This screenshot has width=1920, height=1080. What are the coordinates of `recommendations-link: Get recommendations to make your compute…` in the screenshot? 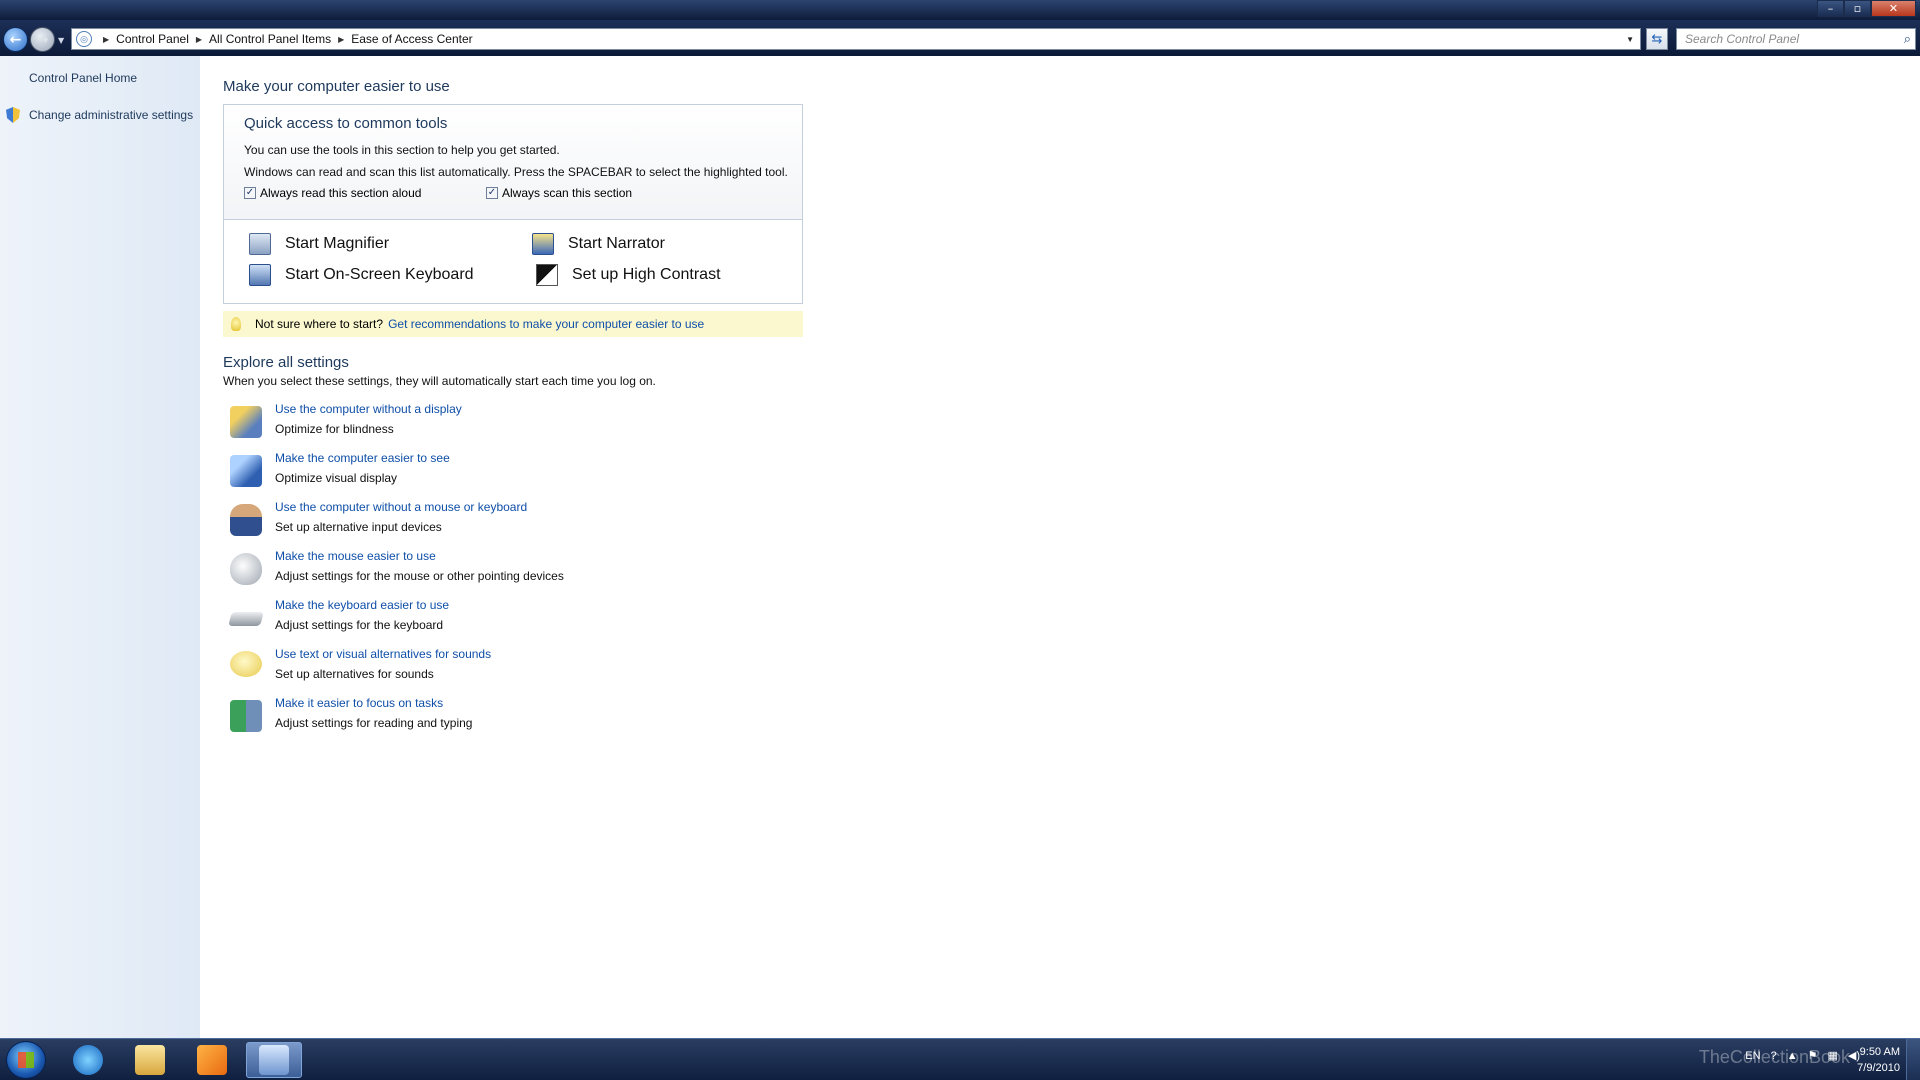 It's located at (546, 324).